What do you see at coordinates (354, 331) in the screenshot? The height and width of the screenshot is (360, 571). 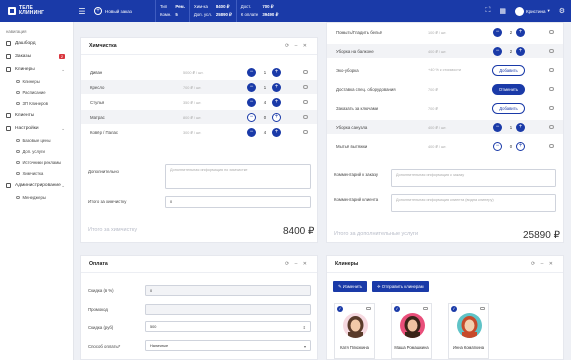 I see `cleaner-card: ✓ Катя Плюхкина` at bounding box center [354, 331].